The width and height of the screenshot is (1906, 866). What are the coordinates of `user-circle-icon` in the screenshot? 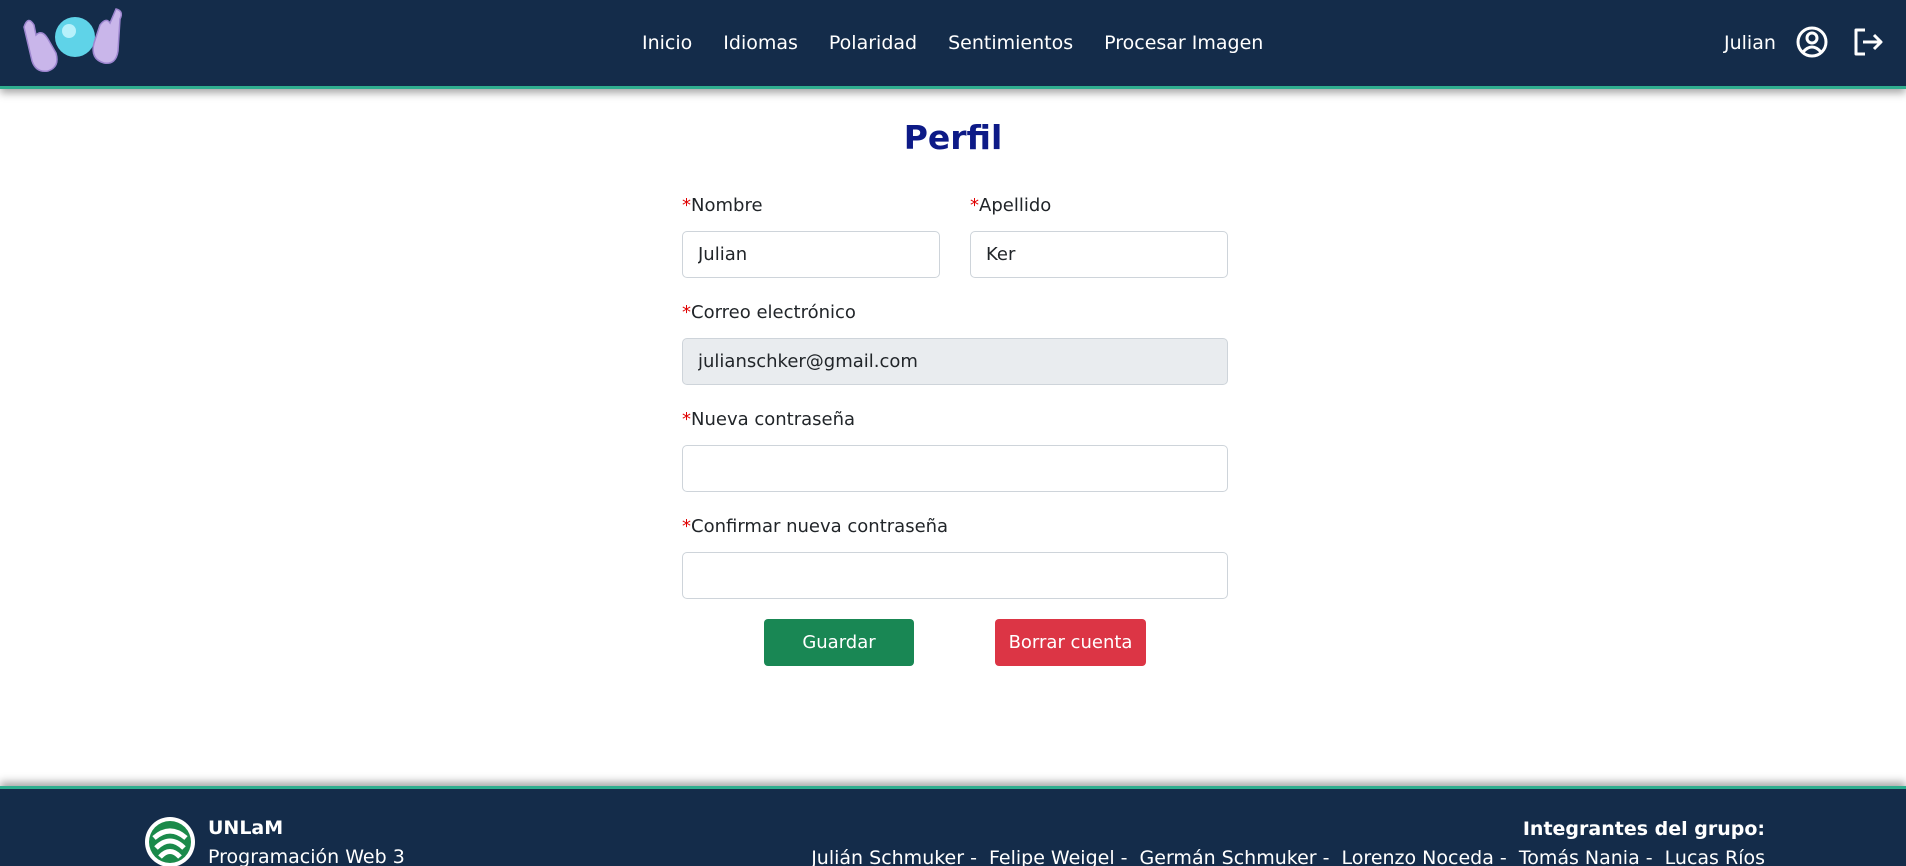 It's located at (1812, 42).